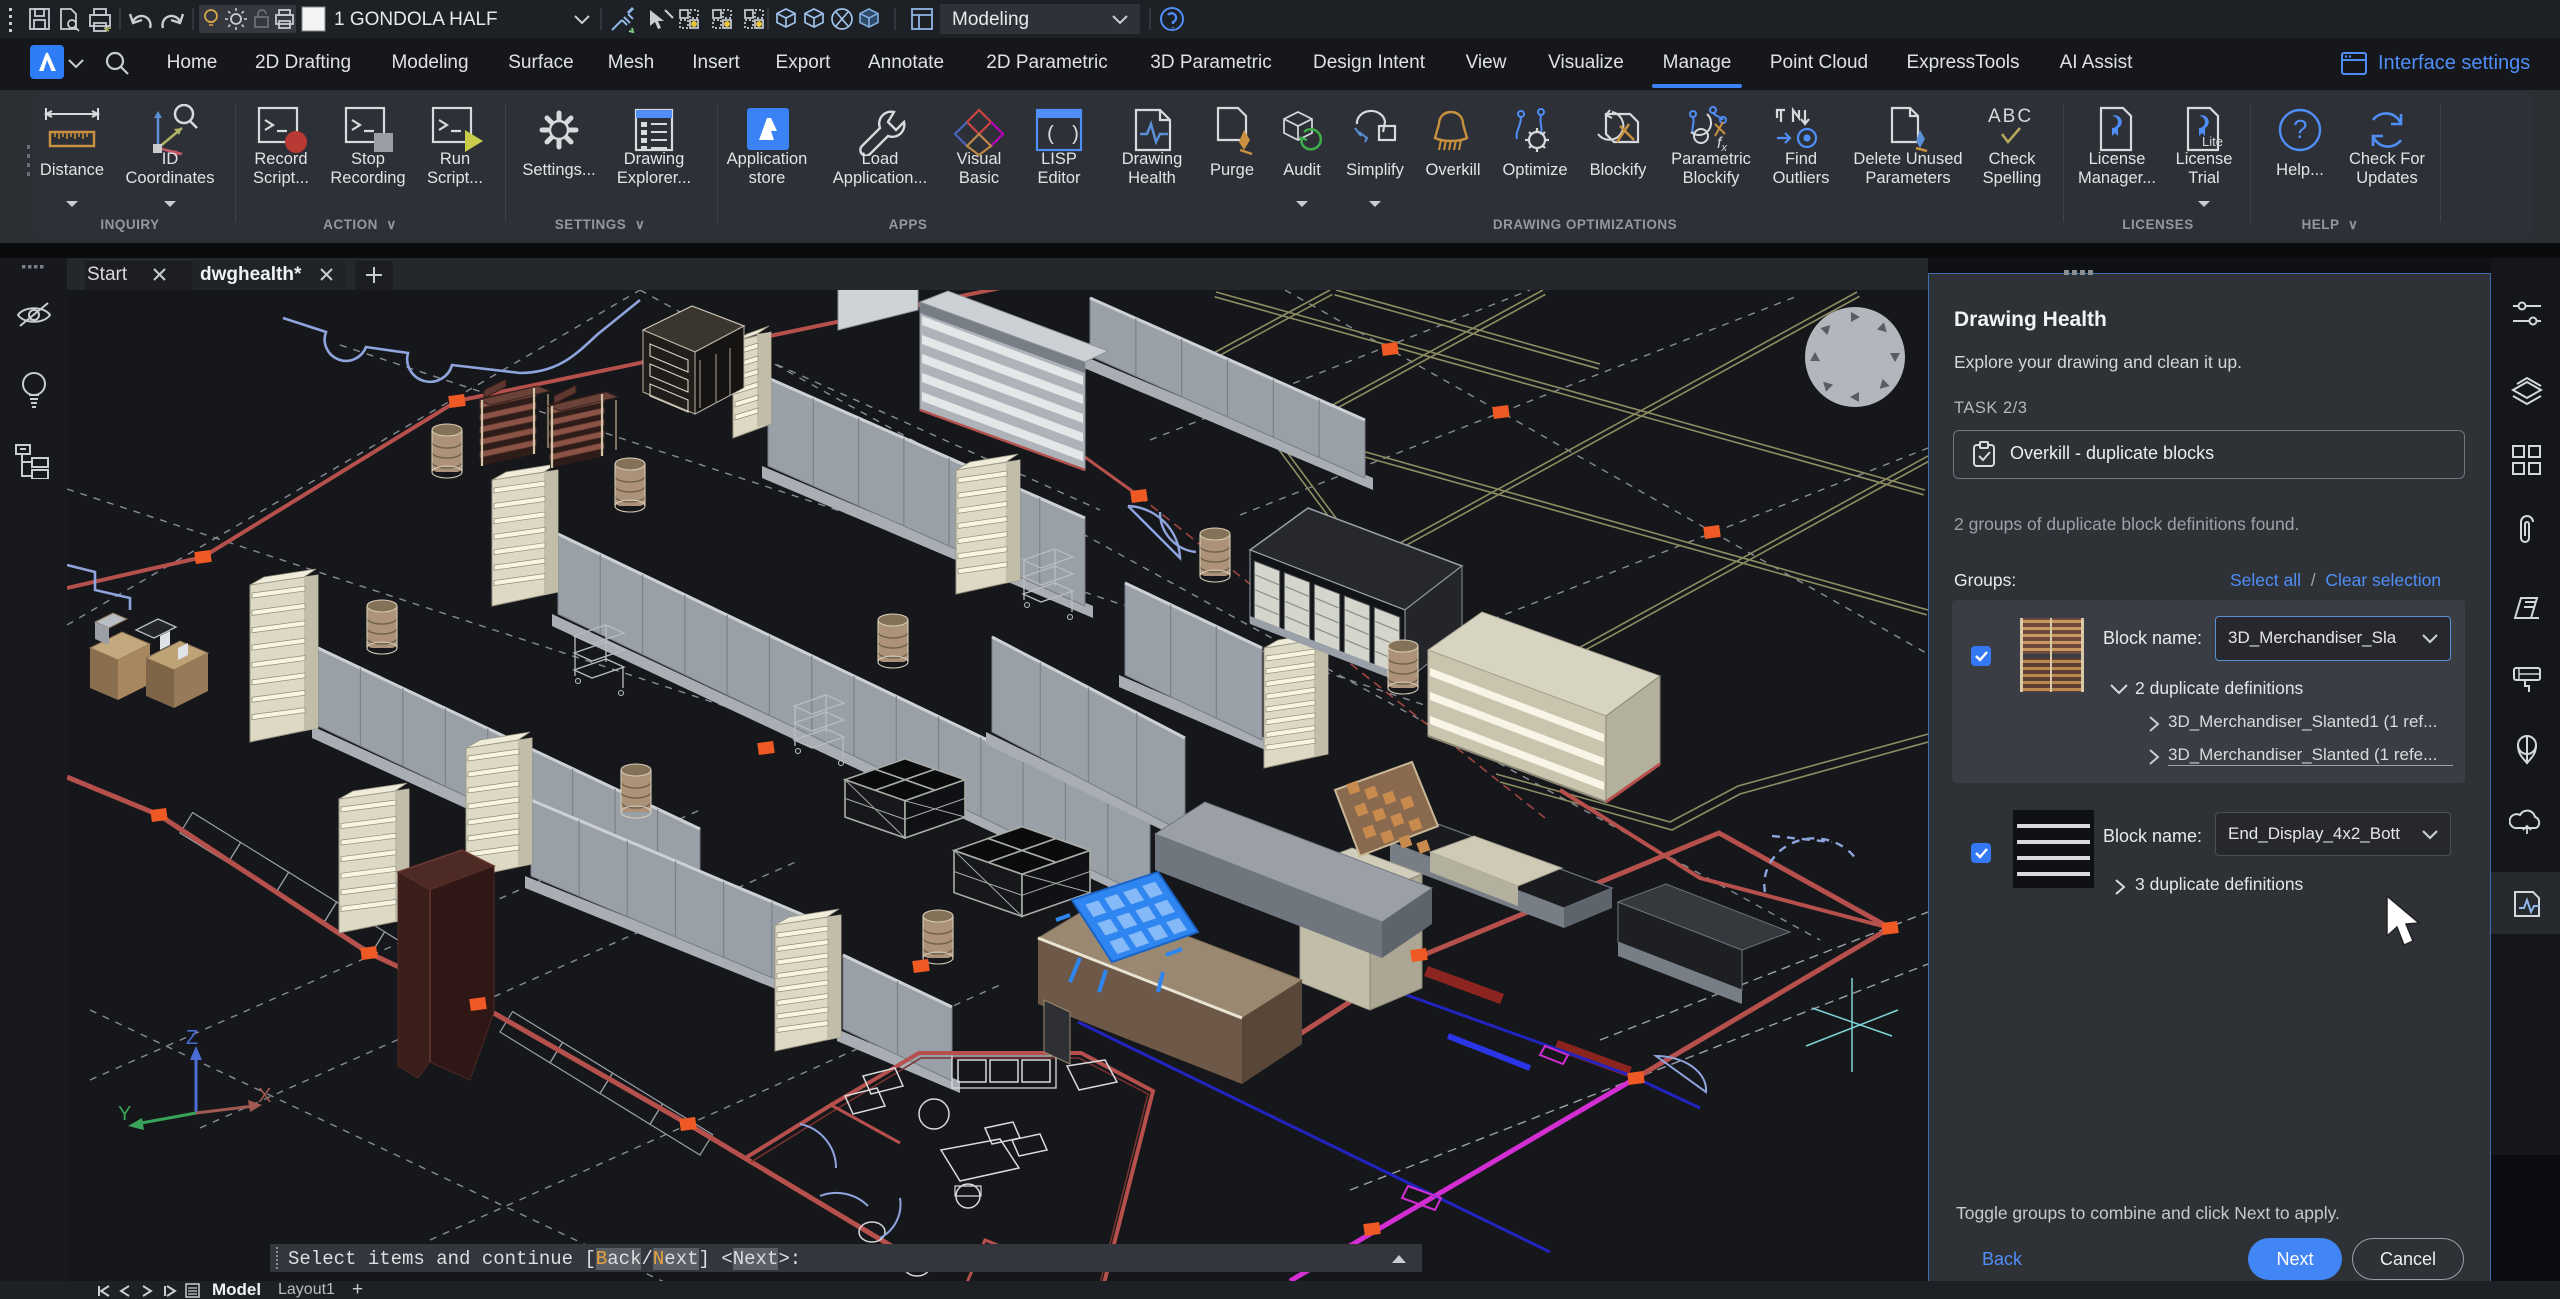 Image resolution: width=2560 pixels, height=1299 pixels. Describe the element at coordinates (2010, 116) in the screenshot. I see `svg-text: ABC` at that location.